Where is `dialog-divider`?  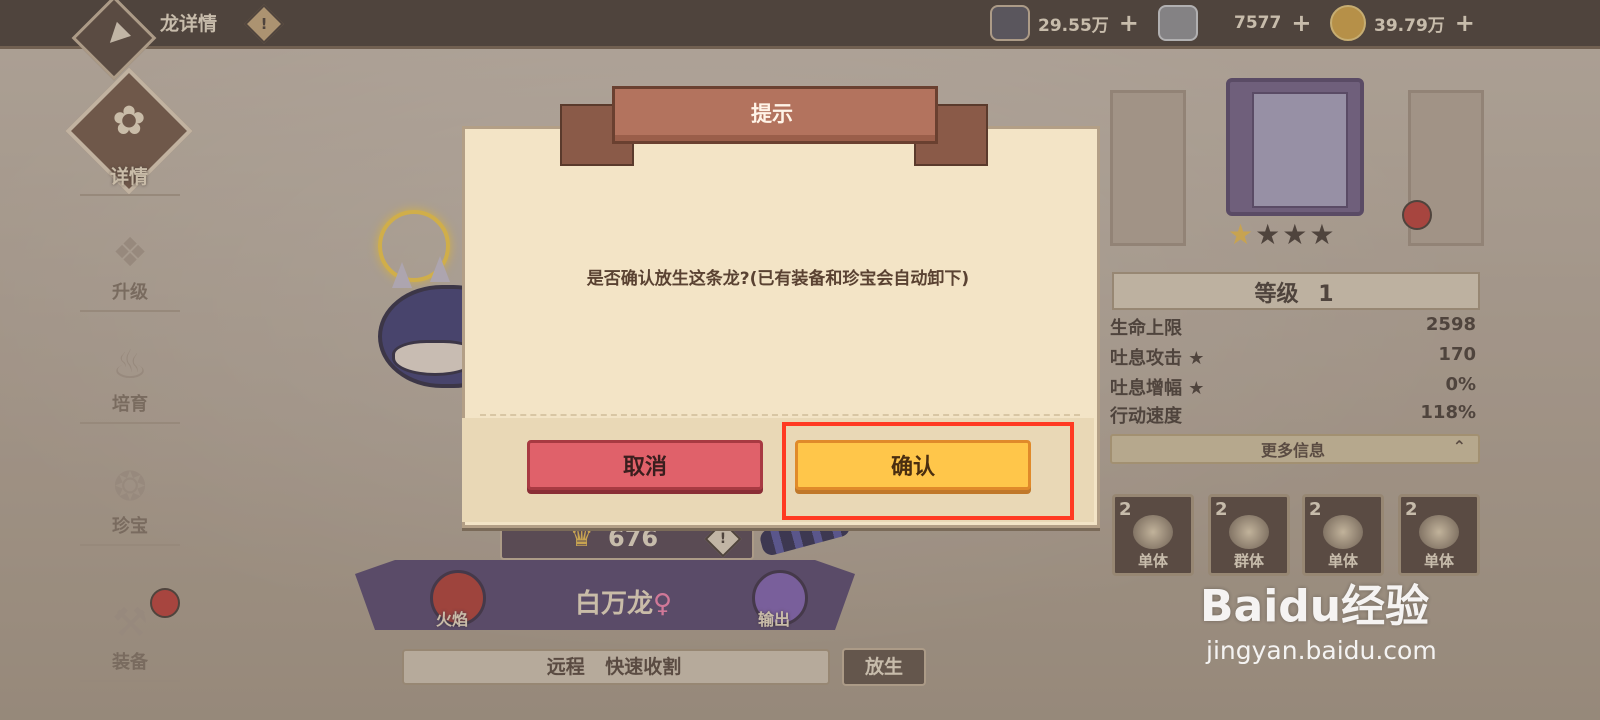 dialog-divider is located at coordinates (780, 415).